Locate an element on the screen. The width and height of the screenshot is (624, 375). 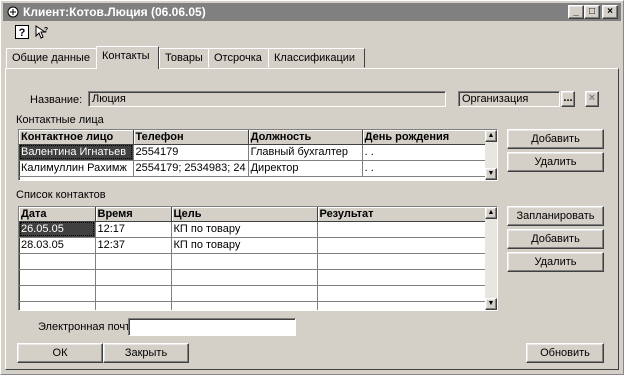
table-cell: 2554179; 2534983; 24 is located at coordinates (191, 168).